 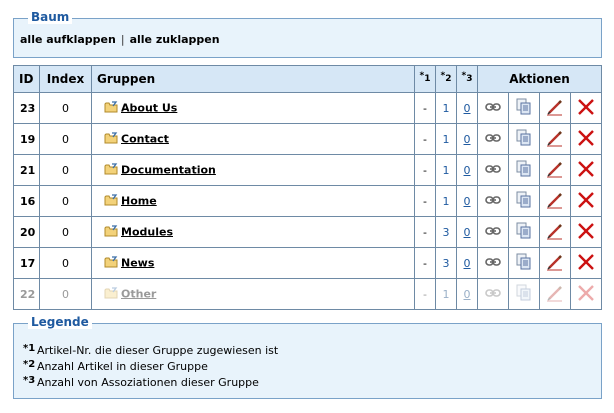 What do you see at coordinates (138, 293) in the screenshot?
I see `group-name-link: Other` at bounding box center [138, 293].